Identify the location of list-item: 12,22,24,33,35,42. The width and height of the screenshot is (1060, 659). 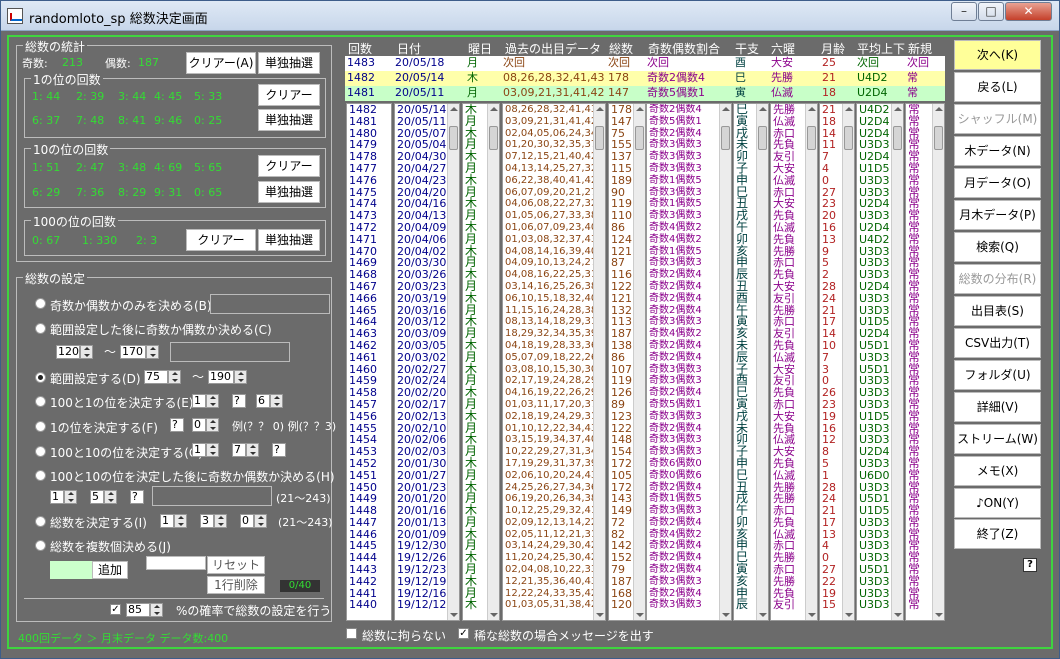
(555, 594).